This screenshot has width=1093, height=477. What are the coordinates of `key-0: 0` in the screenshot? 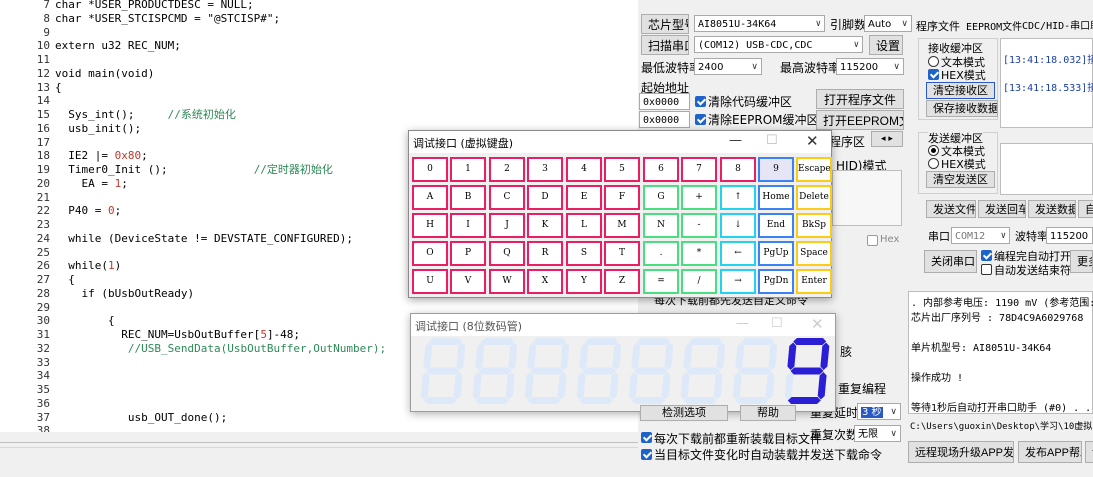 It's located at (430, 169).